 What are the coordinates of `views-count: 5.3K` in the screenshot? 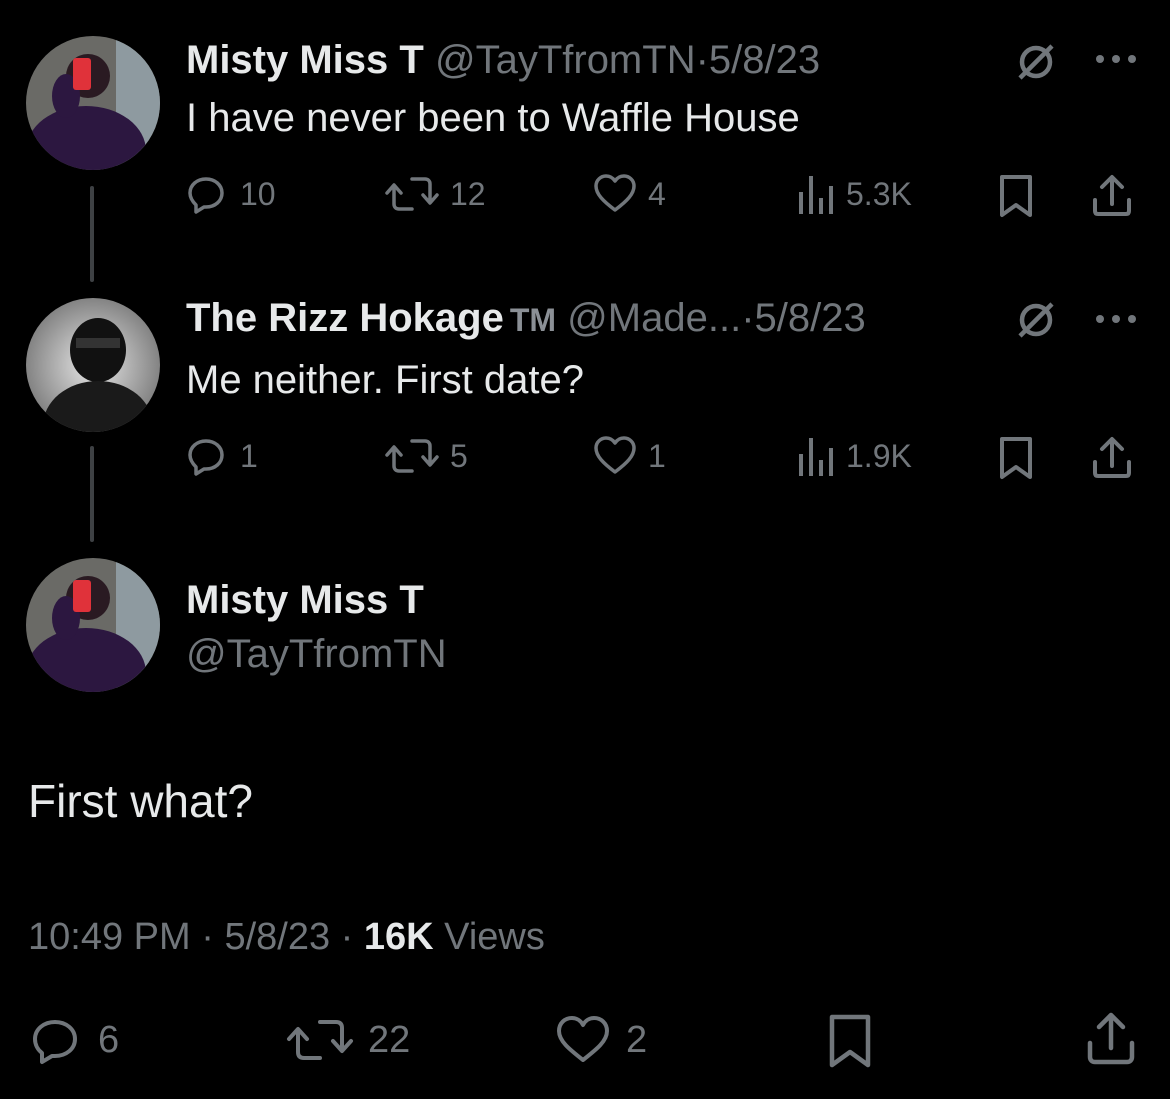 It's located at (879, 194).